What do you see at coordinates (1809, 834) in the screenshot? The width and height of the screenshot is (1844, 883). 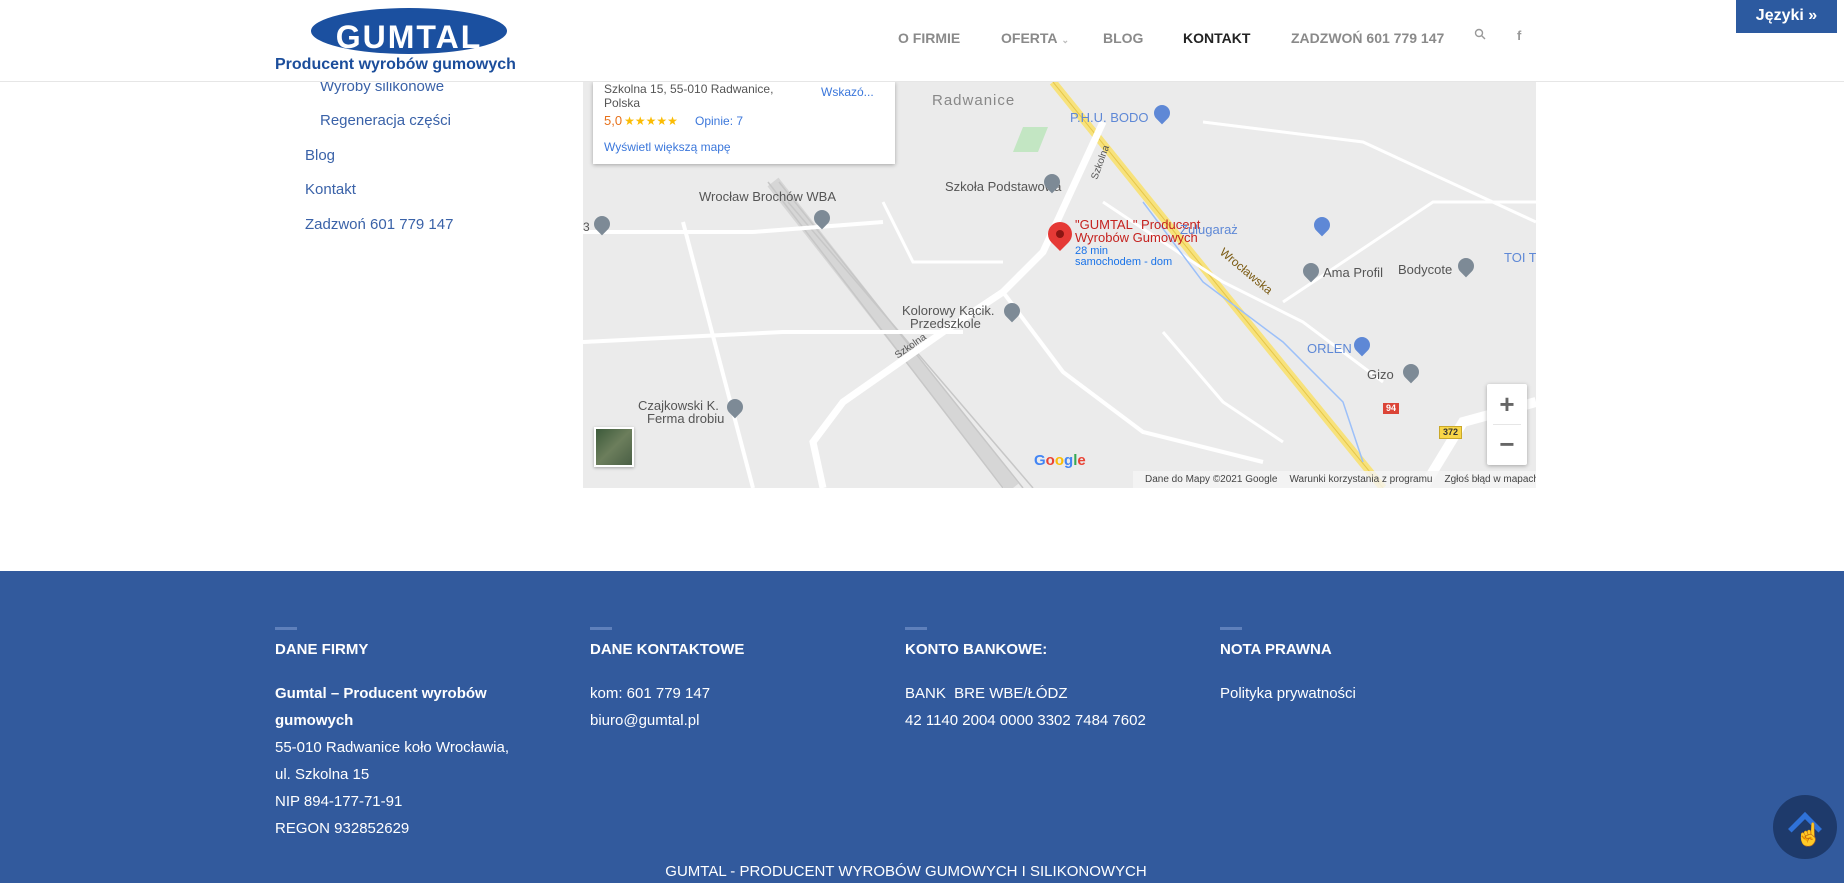 I see `hand-cursor-icon: ☝` at bounding box center [1809, 834].